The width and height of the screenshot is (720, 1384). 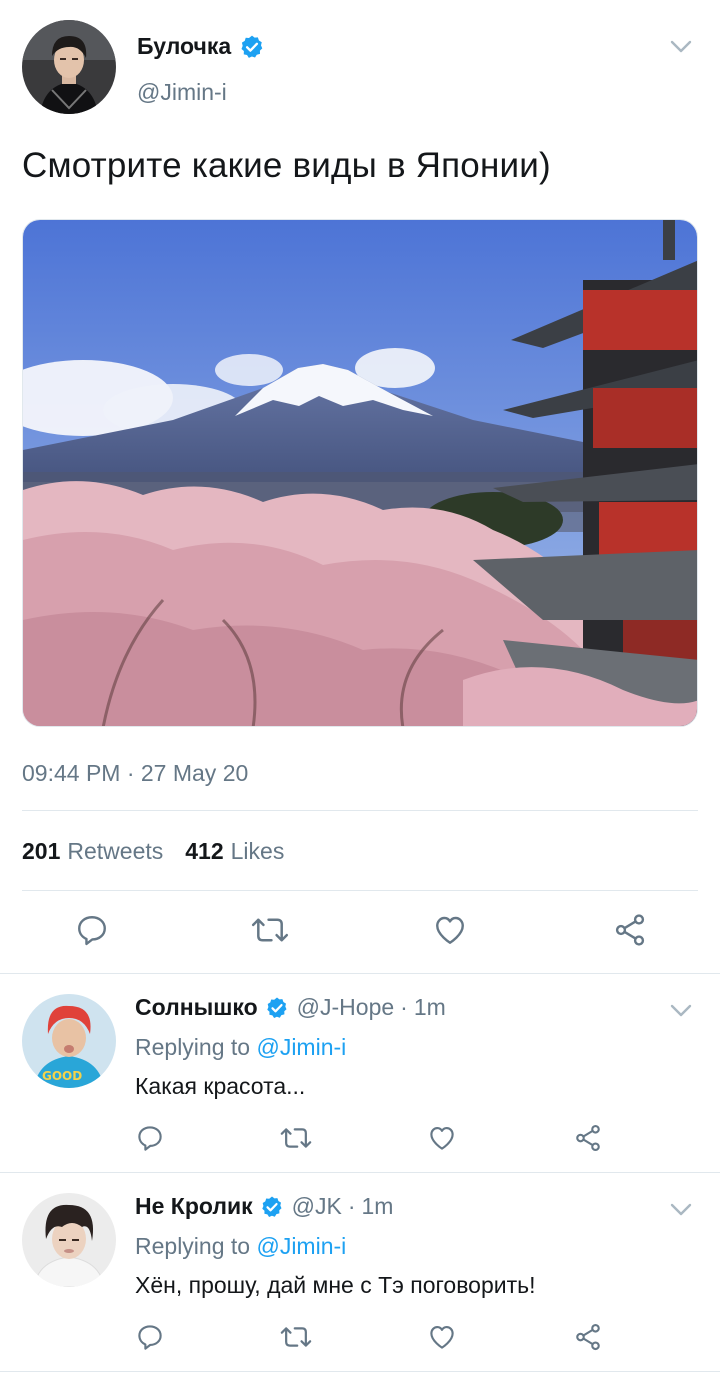 What do you see at coordinates (286, 165) in the screenshot?
I see `tweet-text: Смотрите какие виды в Японии)` at bounding box center [286, 165].